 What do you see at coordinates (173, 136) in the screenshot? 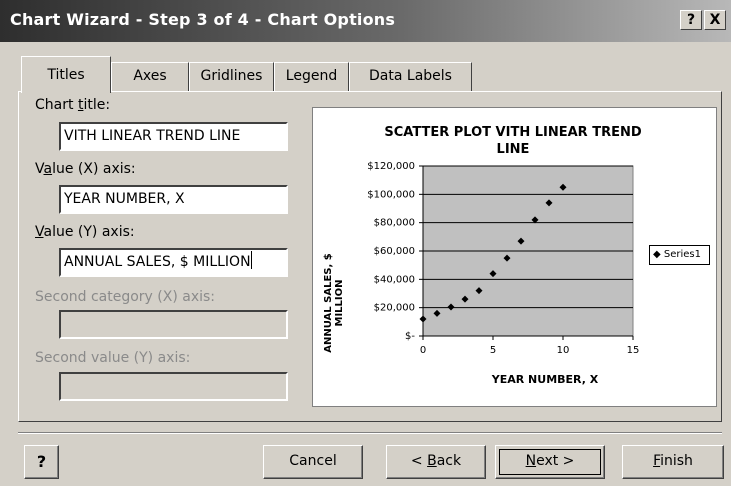
I see `chart-title-input: VITH LINEAR TREND LINE` at bounding box center [173, 136].